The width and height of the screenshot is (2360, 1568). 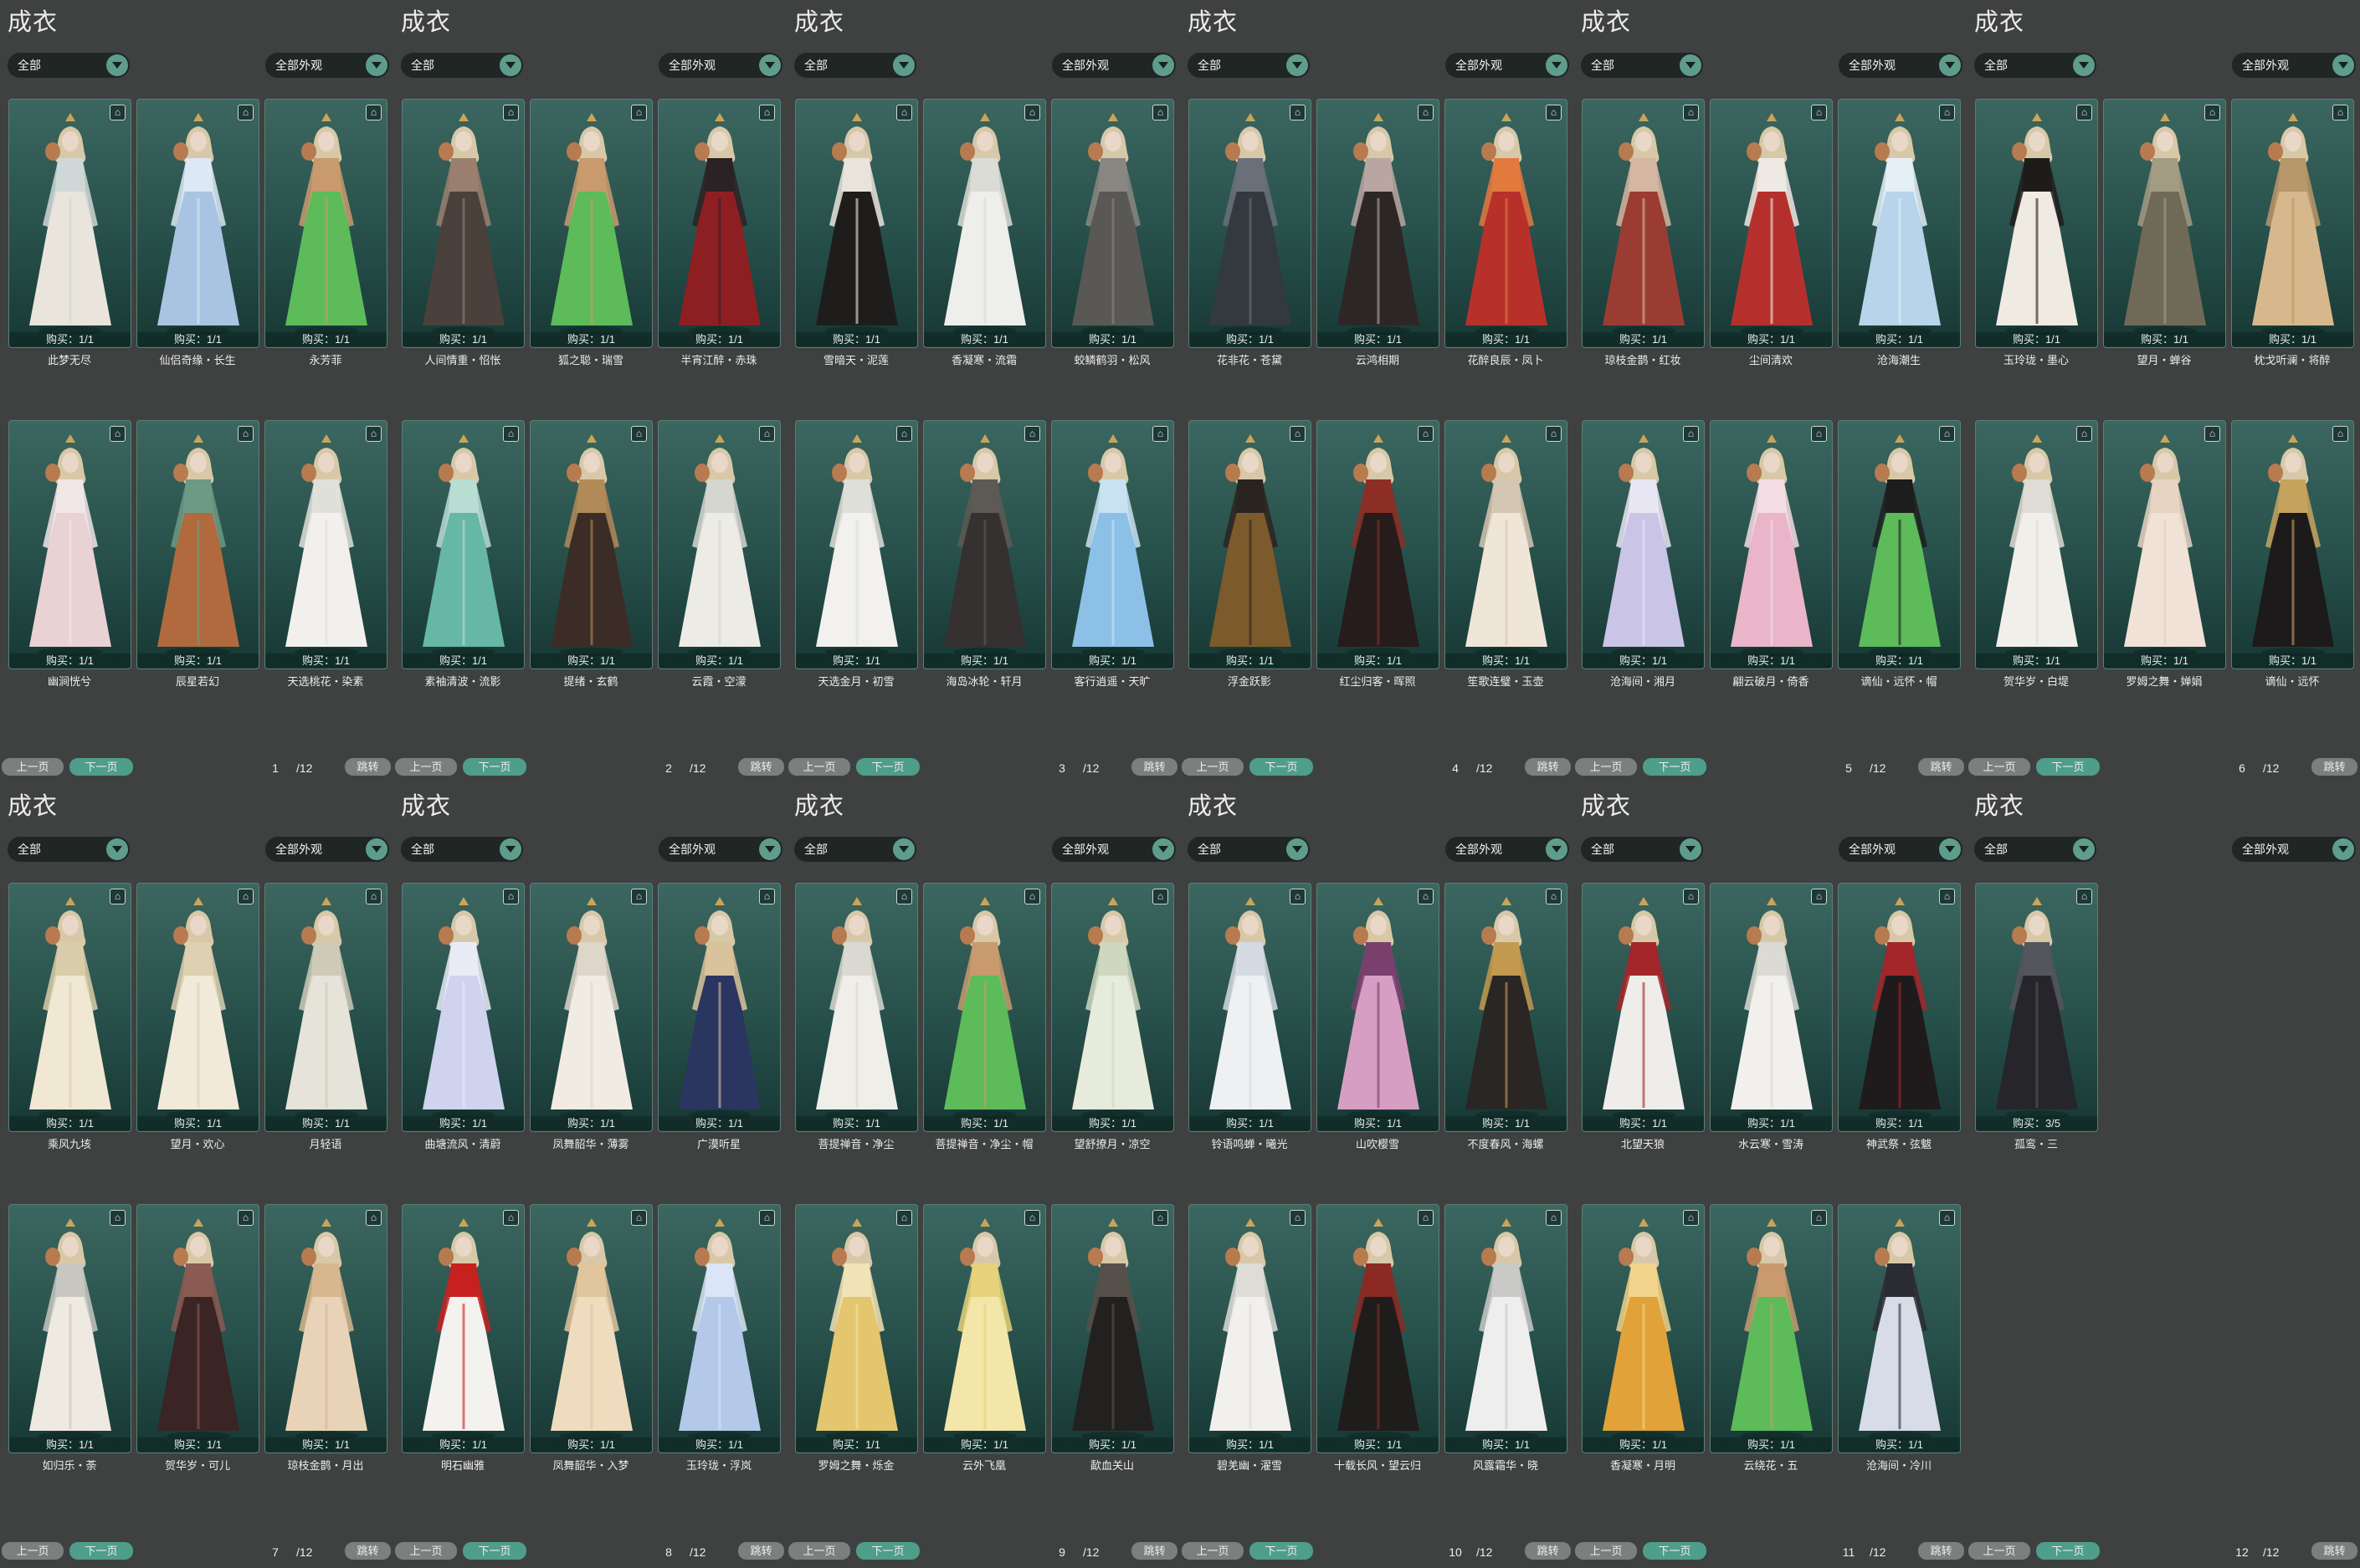 I want to click on page-number-input: 3, so click(x=1062, y=768).